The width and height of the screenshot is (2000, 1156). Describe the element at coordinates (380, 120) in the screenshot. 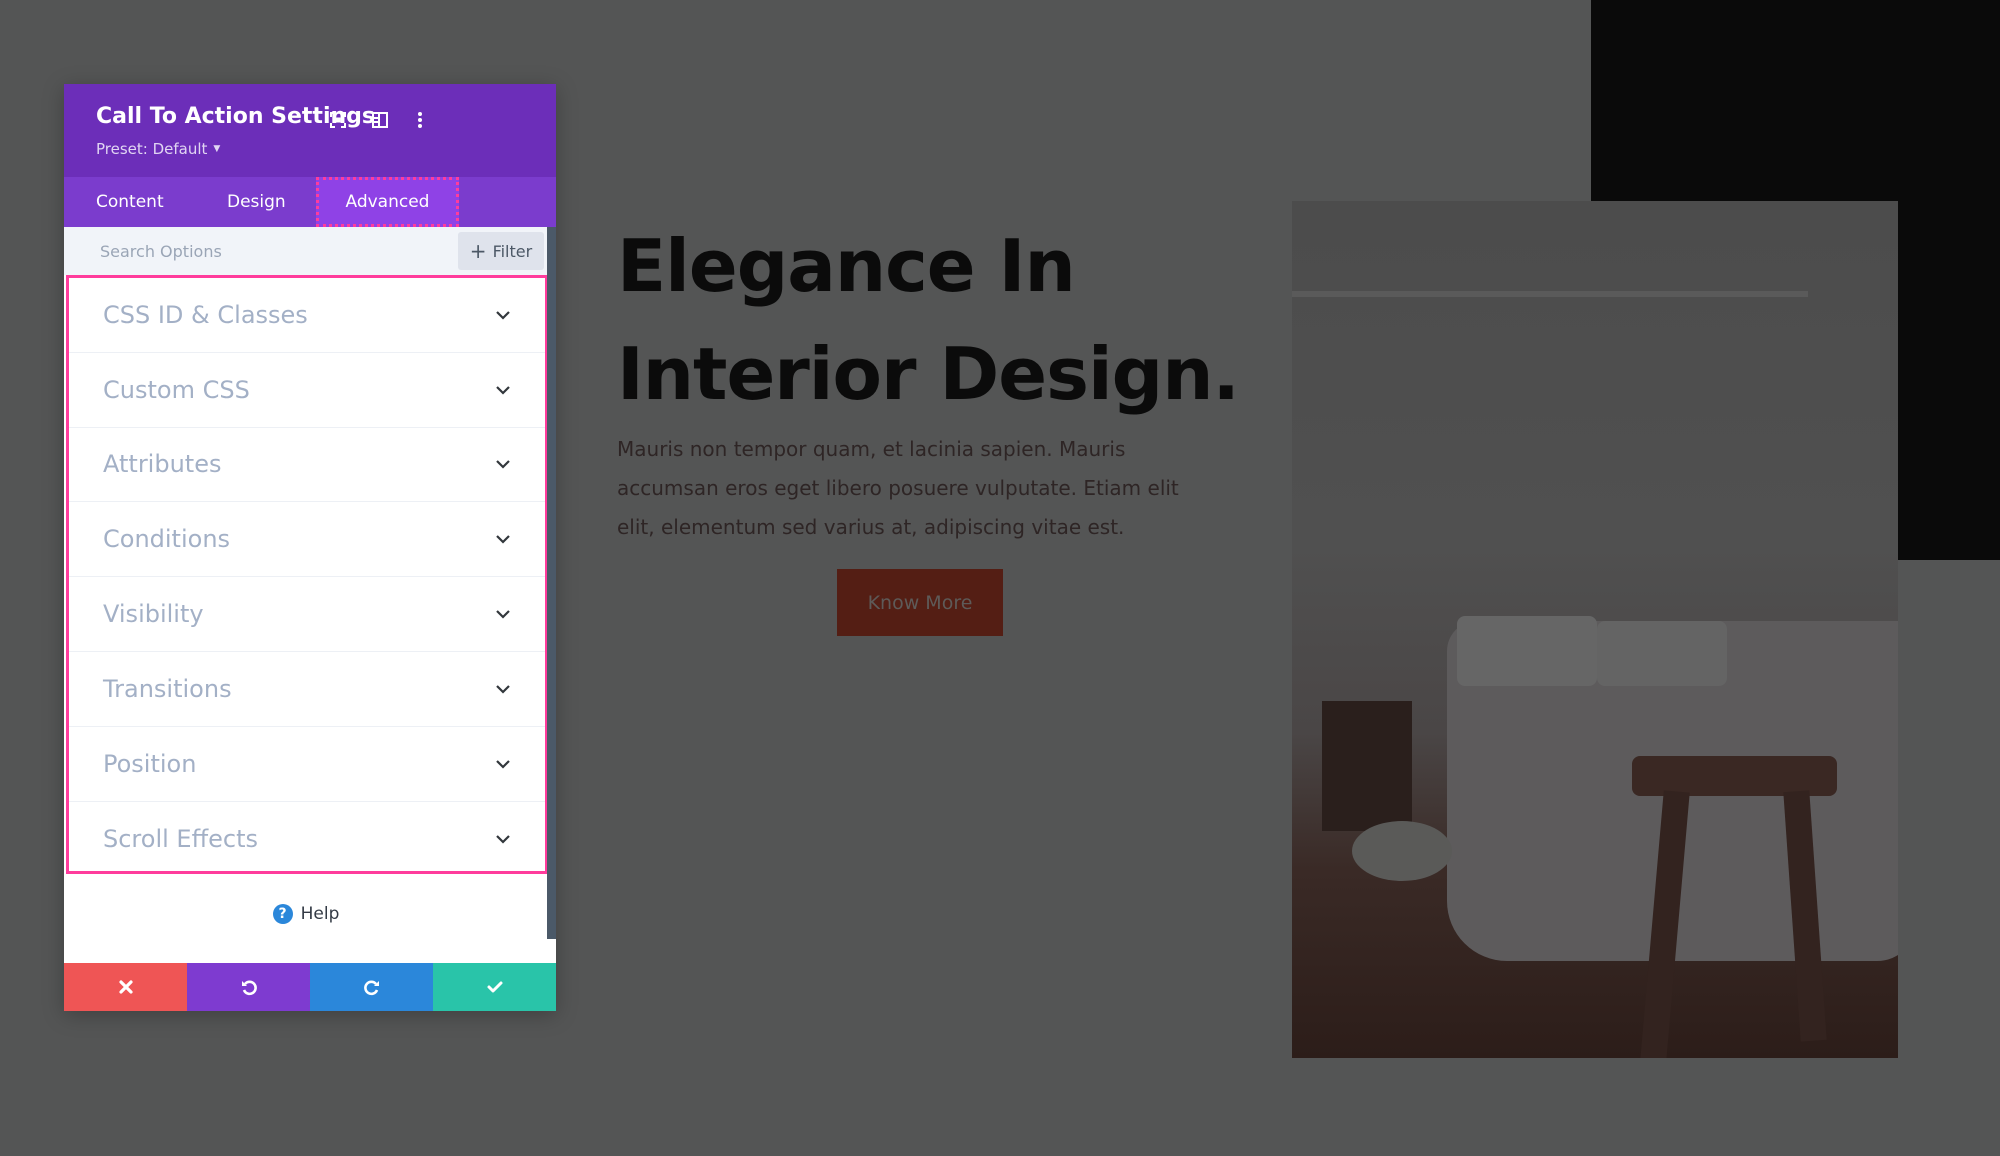

I see `split-view-icon` at that location.